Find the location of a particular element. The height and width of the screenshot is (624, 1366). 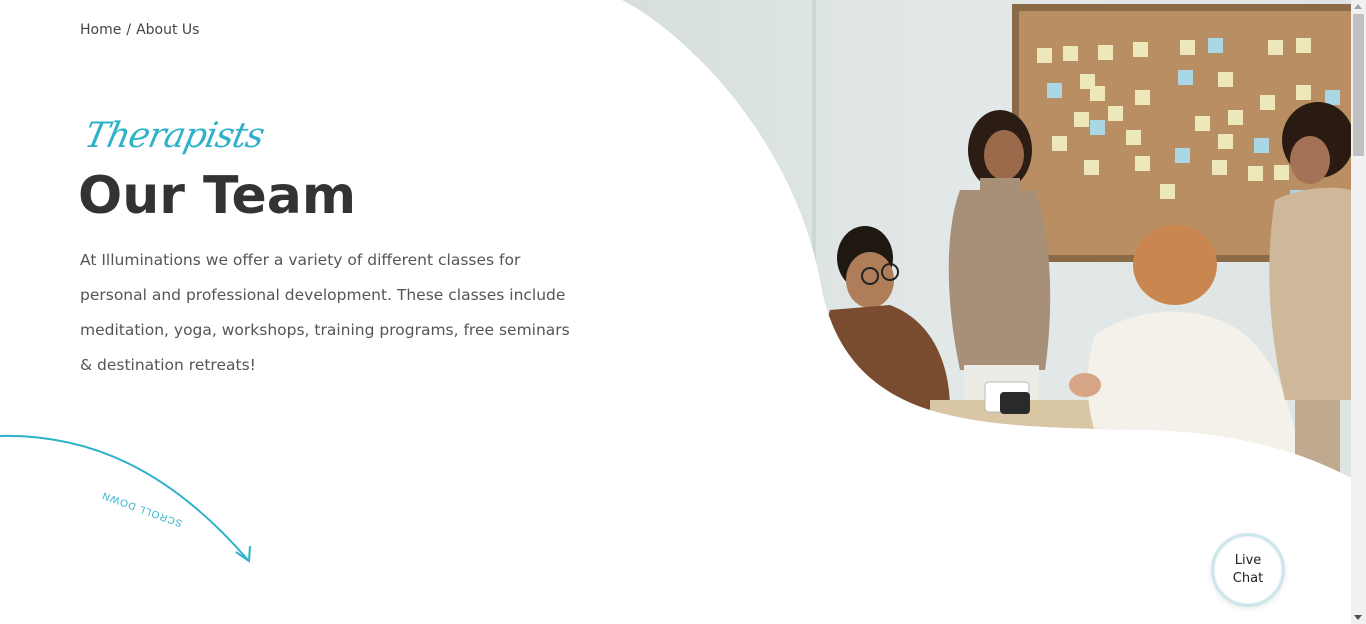

page-title: Our Team is located at coordinates (217, 196).